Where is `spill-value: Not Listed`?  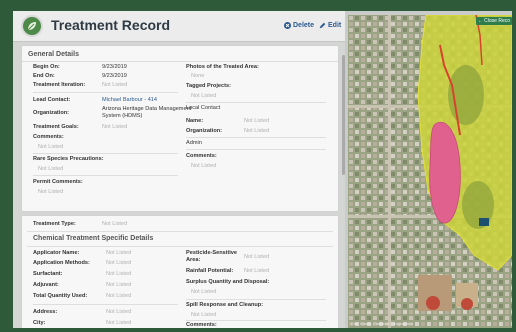
spill-value: Not Listed is located at coordinates (204, 315).